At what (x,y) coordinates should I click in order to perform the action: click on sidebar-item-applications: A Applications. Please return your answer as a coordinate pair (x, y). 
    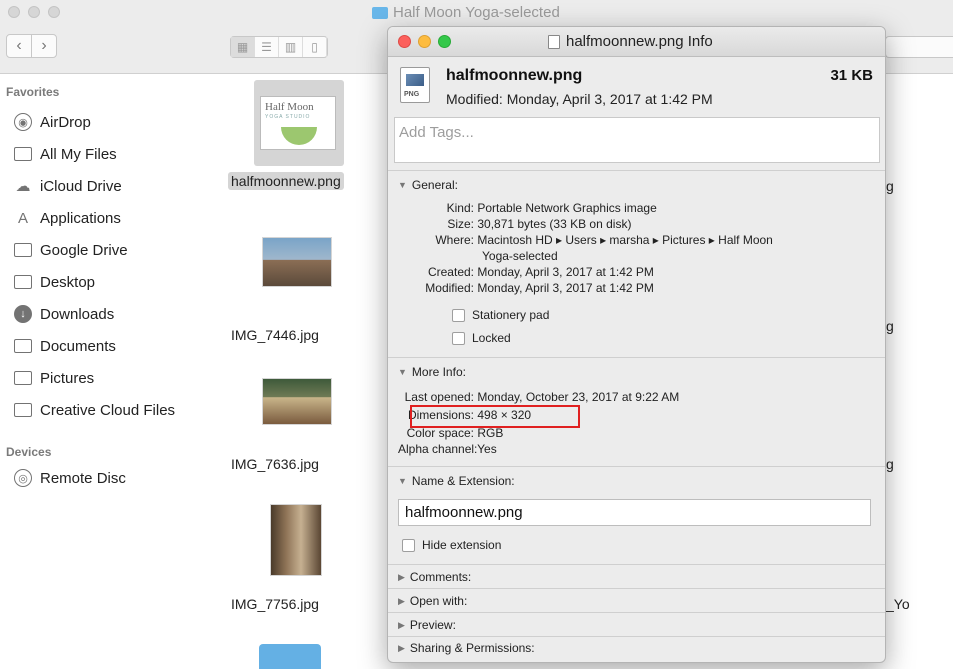
    Looking at the image, I should click on (67, 218).